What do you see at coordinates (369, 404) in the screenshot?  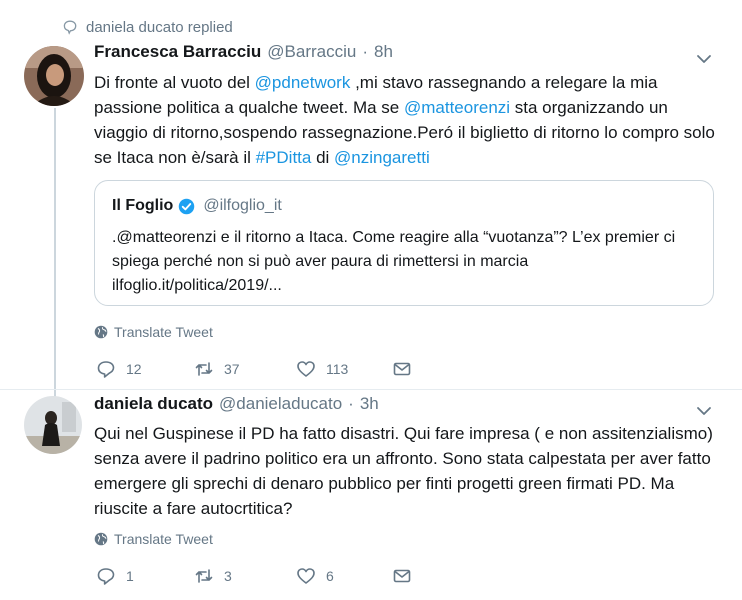 I see `timestamp: 3h` at bounding box center [369, 404].